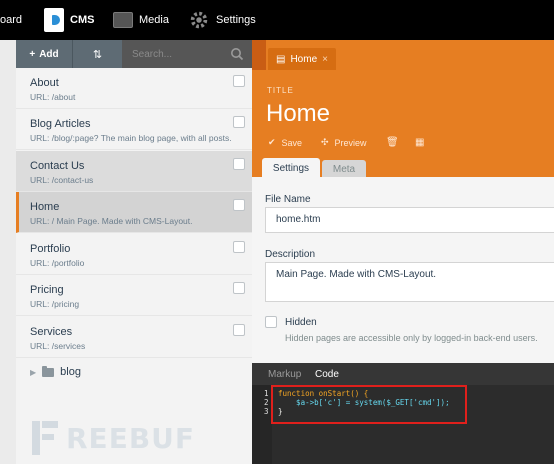 The image size is (554, 464). Describe the element at coordinates (176, 54) in the screenshot. I see `search-input` at that location.